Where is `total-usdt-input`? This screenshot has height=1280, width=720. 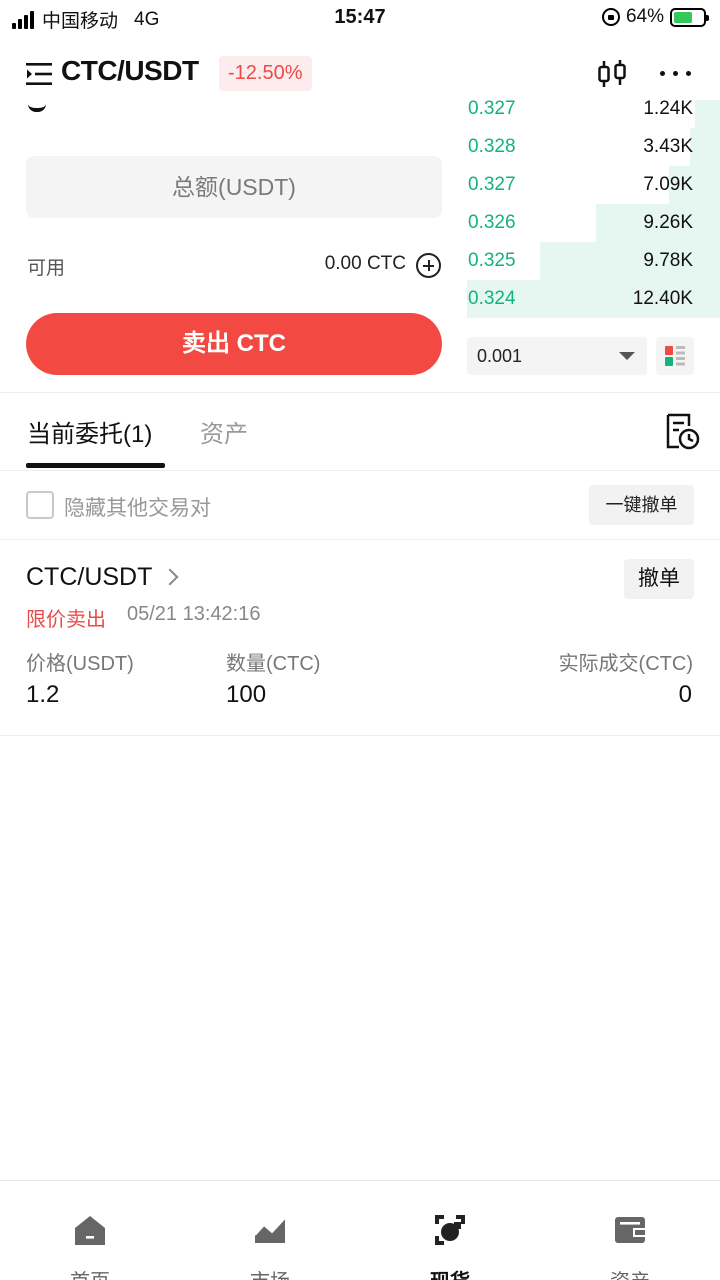 total-usdt-input is located at coordinates (234, 187).